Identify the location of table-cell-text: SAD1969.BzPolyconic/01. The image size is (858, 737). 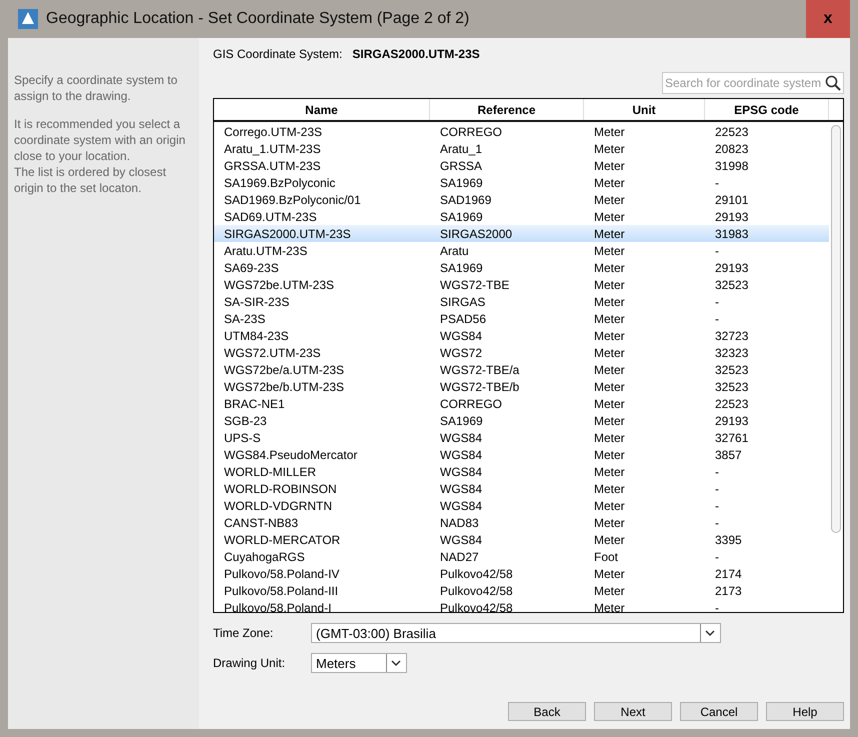
(292, 199).